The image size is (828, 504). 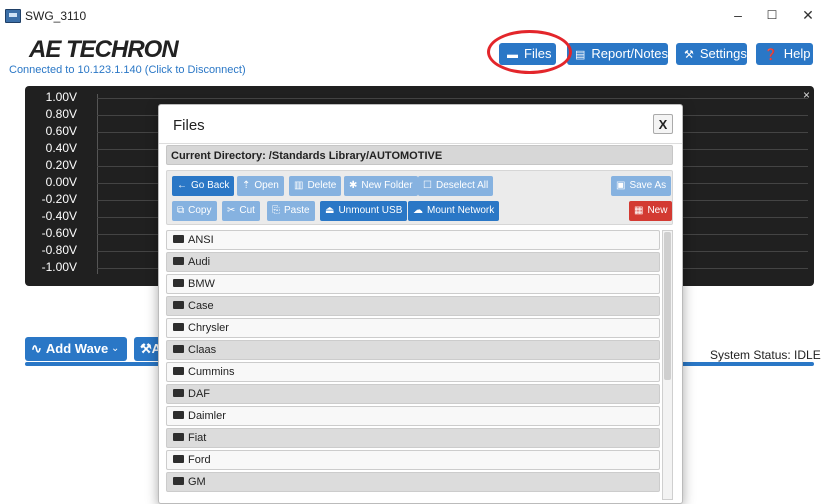 I want to click on folder-name: ANSI, so click(x=201, y=240).